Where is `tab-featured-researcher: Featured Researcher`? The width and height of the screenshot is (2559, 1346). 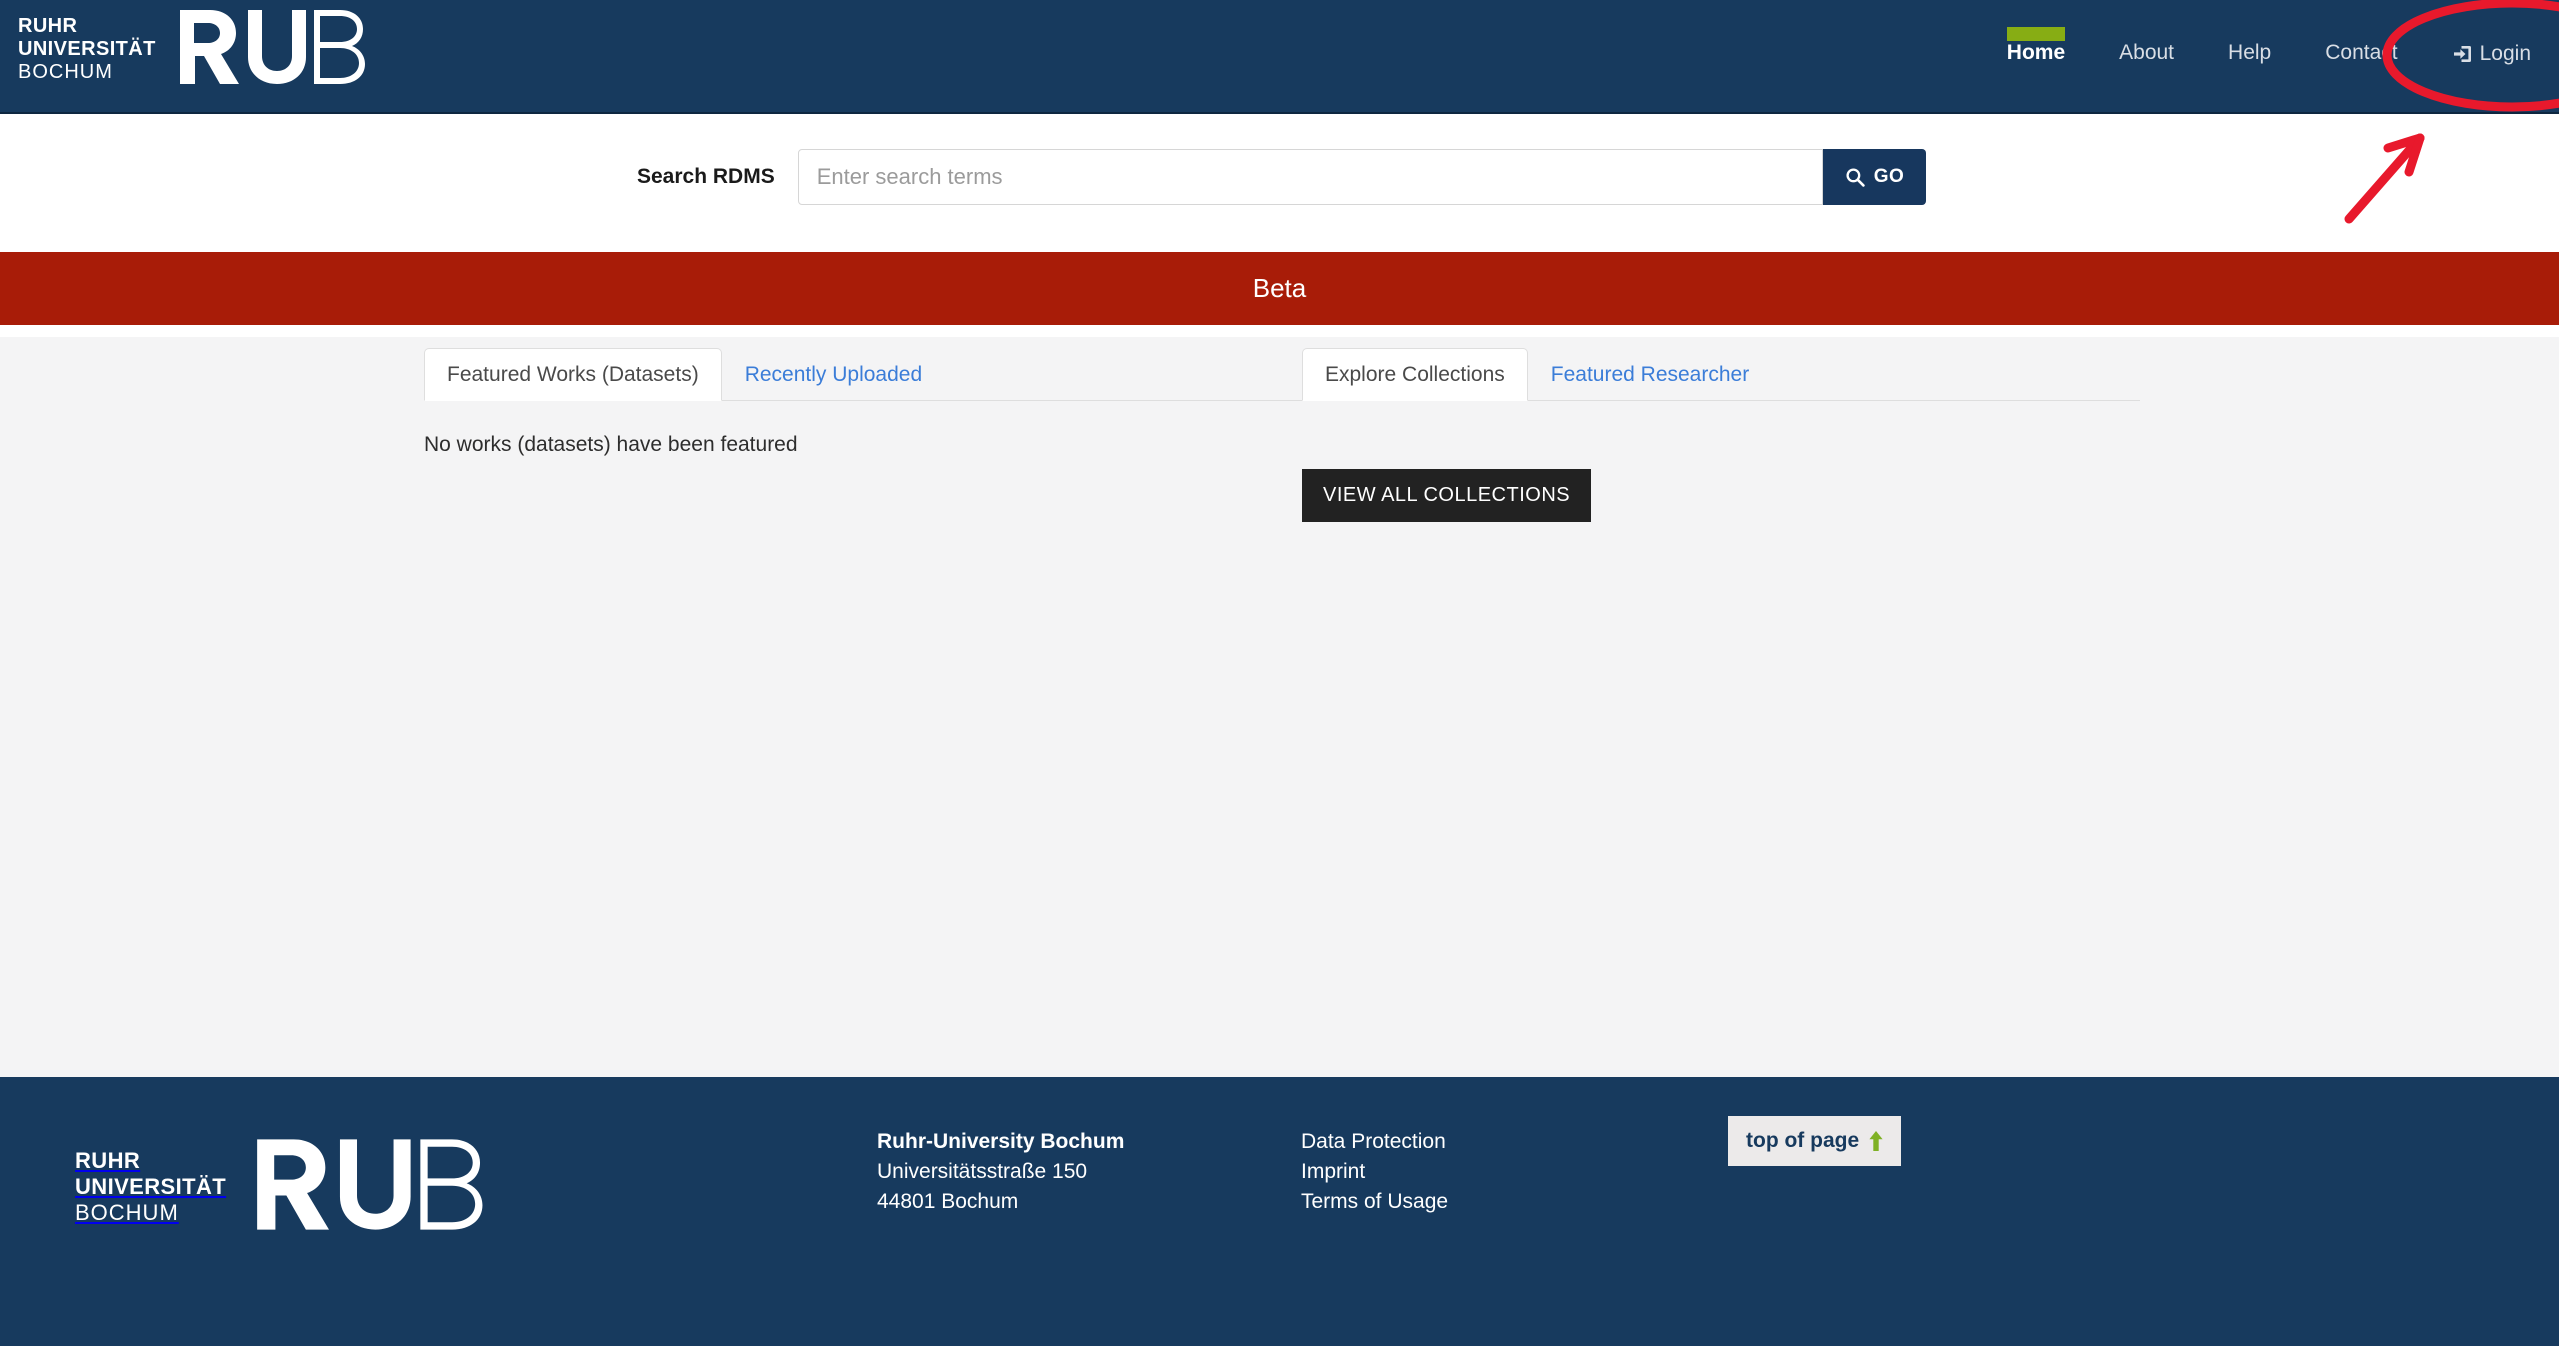
tab-featured-researcher: Featured Researcher is located at coordinates (1650, 374).